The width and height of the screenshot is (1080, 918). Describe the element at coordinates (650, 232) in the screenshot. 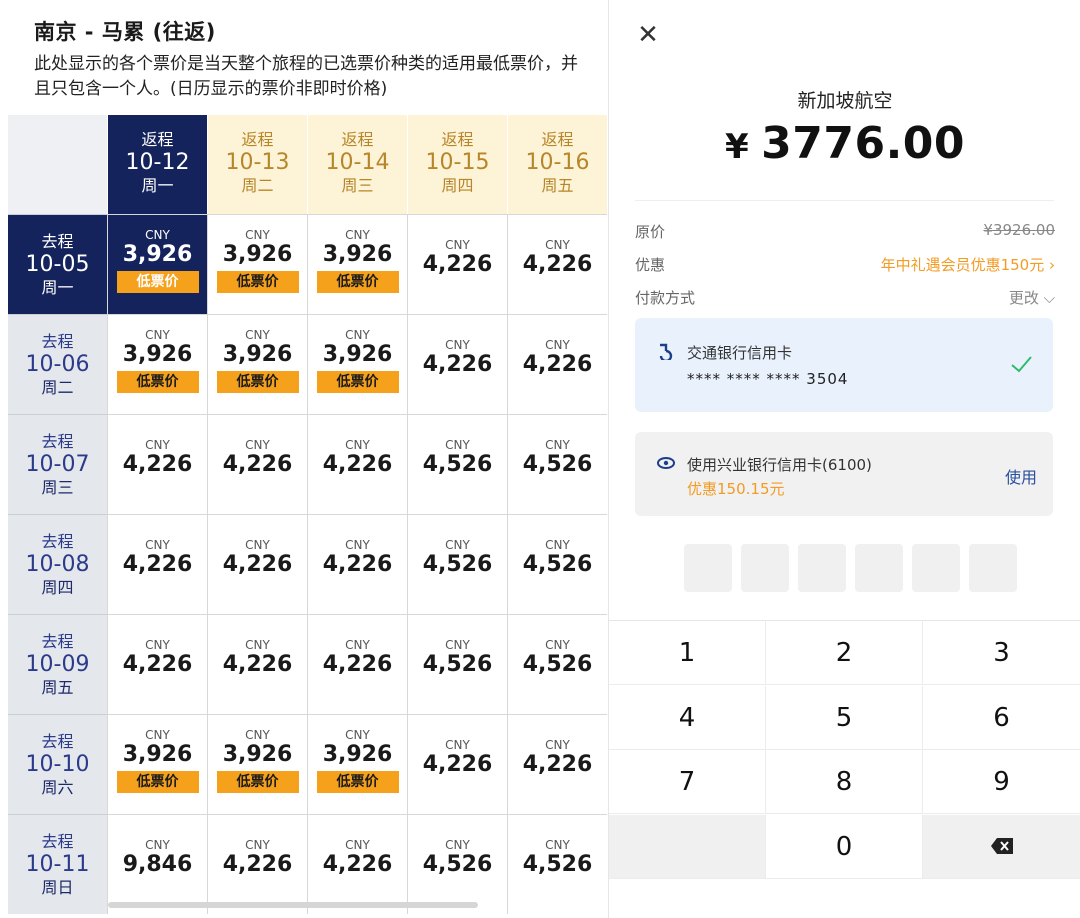

I see `original-price-label: 原价` at that location.